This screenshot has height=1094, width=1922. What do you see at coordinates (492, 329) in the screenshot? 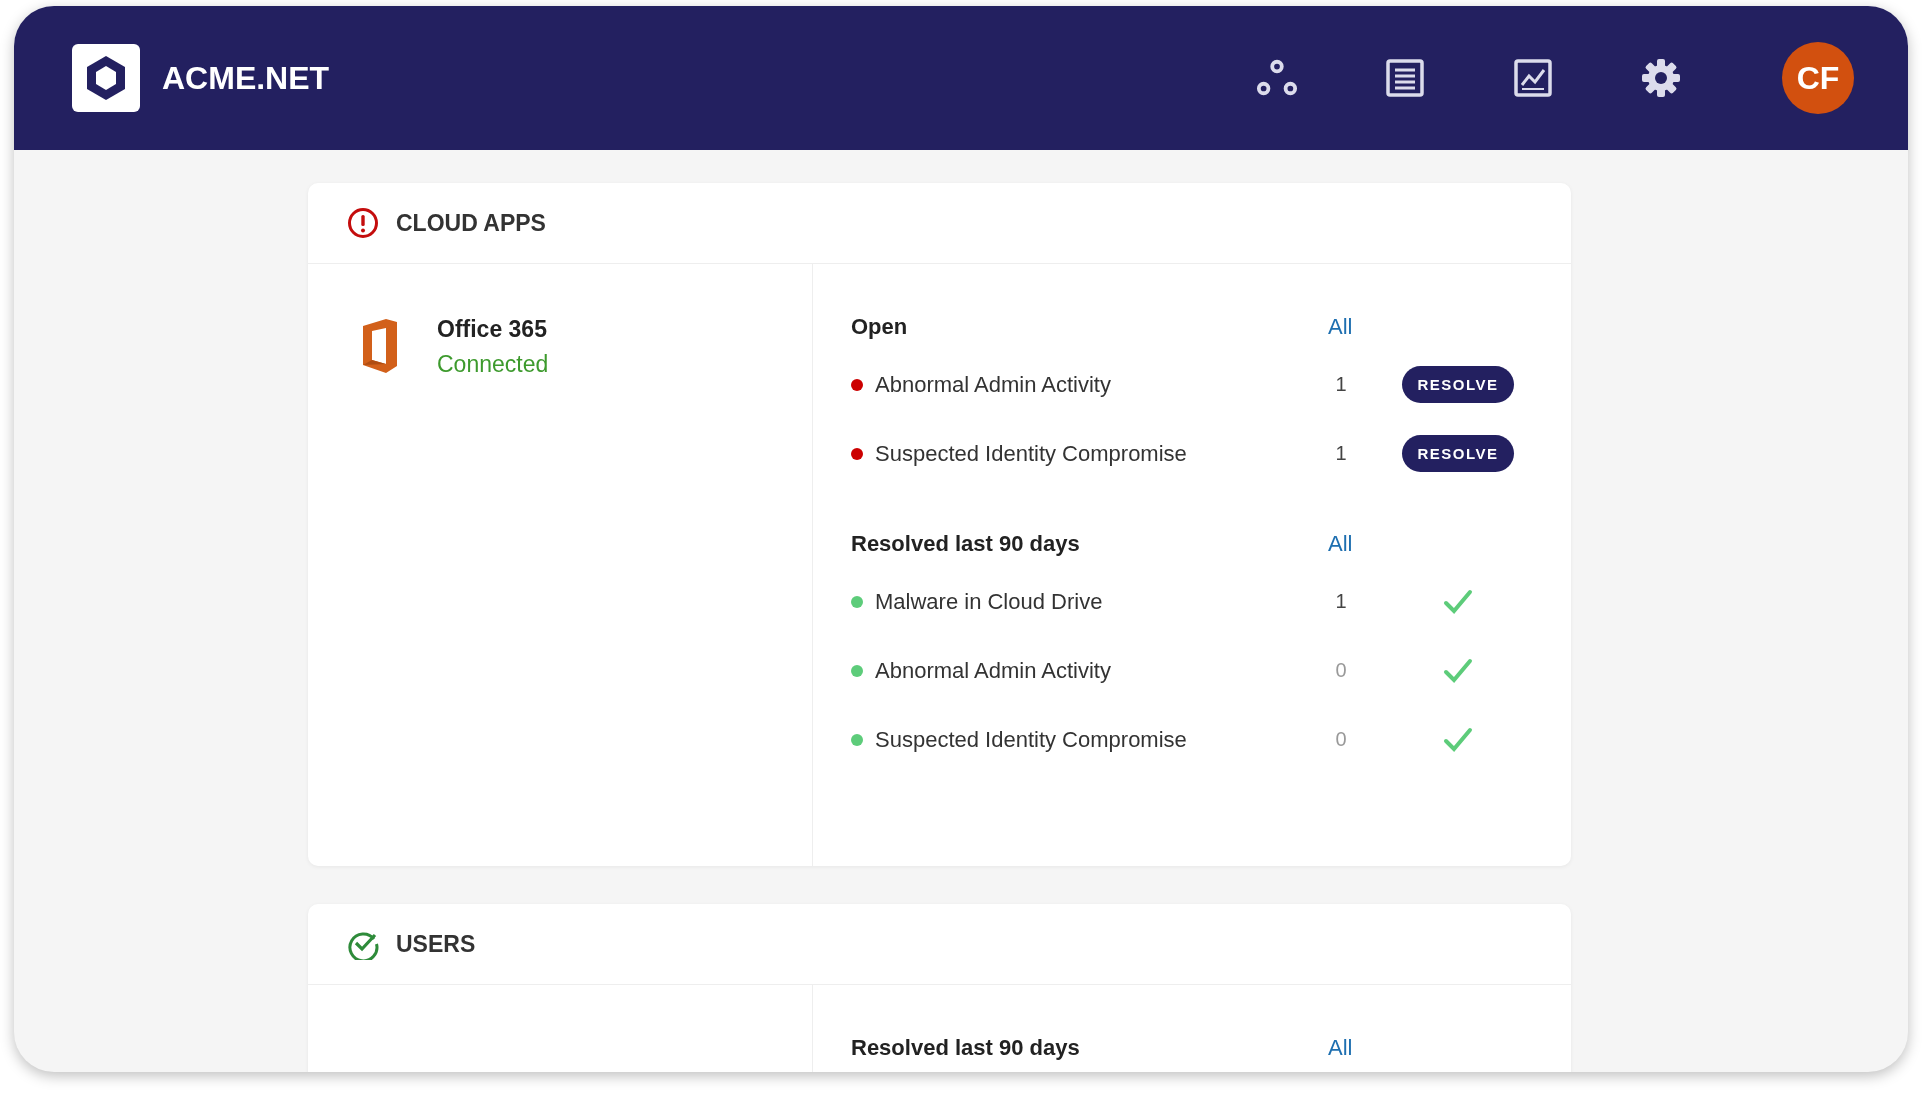
I see `app-name: Office 365` at bounding box center [492, 329].